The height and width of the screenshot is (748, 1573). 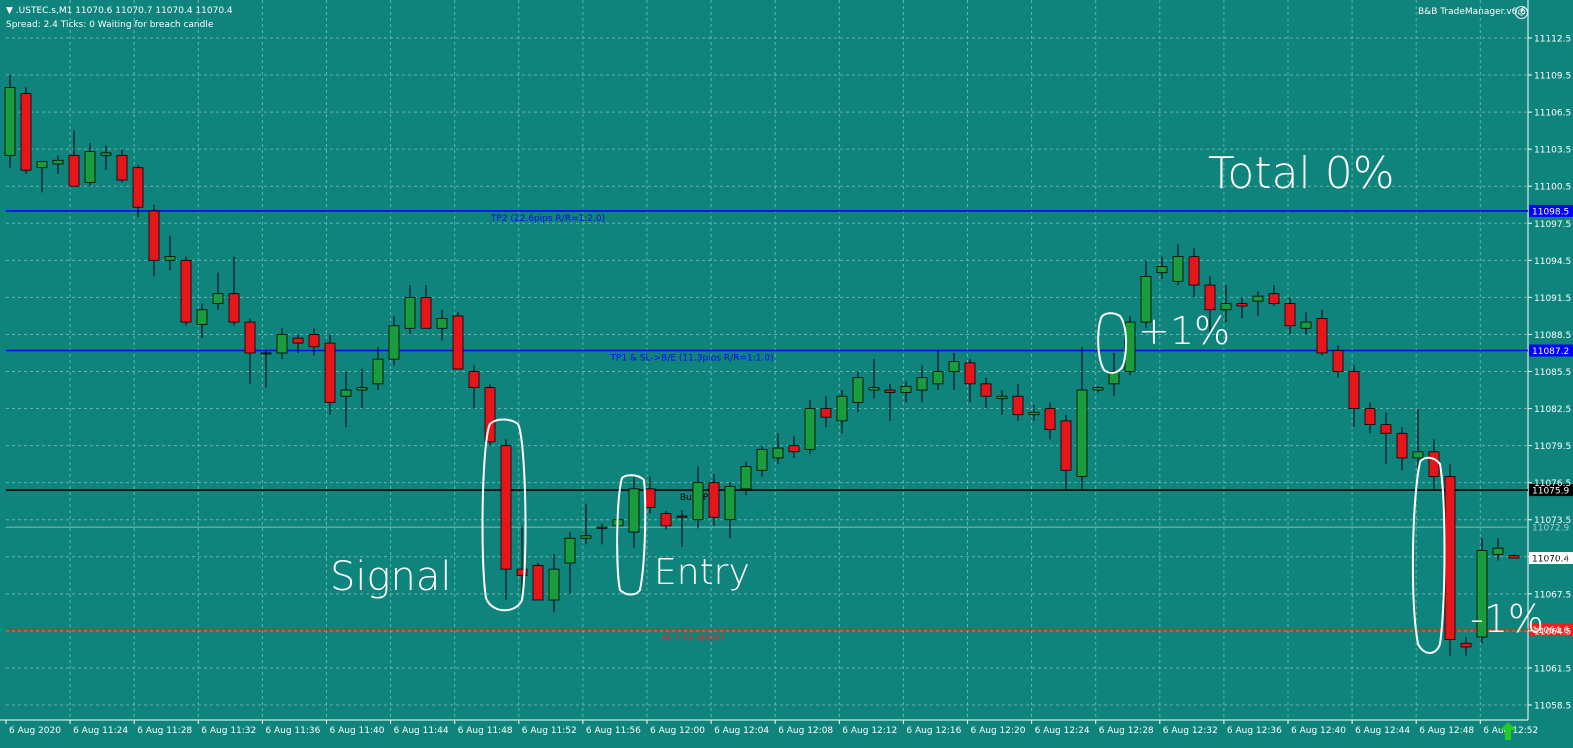 What do you see at coordinates (1552, 188) in the screenshot?
I see `y-tick-label: 11100.5` at bounding box center [1552, 188].